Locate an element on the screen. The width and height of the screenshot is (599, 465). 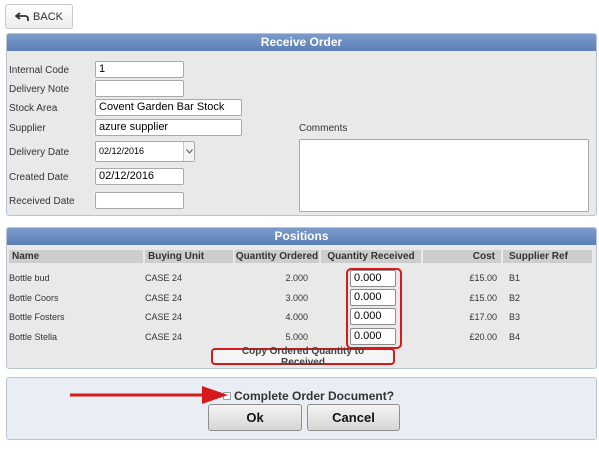
delivery-note-label: Delivery Note is located at coordinates (39, 89).